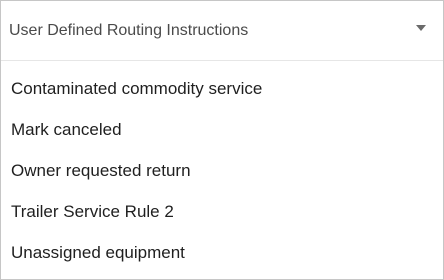 The image size is (444, 280). What do you see at coordinates (421, 28) in the screenshot?
I see `chevron-down-icon` at bounding box center [421, 28].